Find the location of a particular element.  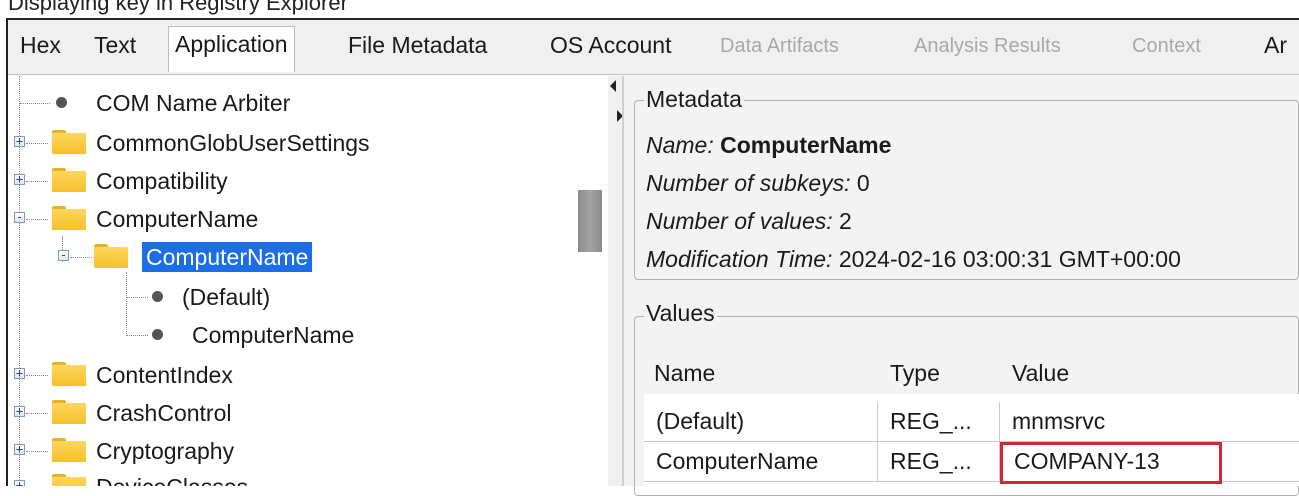

metadata-group-title: Metadata is located at coordinates (694, 99).